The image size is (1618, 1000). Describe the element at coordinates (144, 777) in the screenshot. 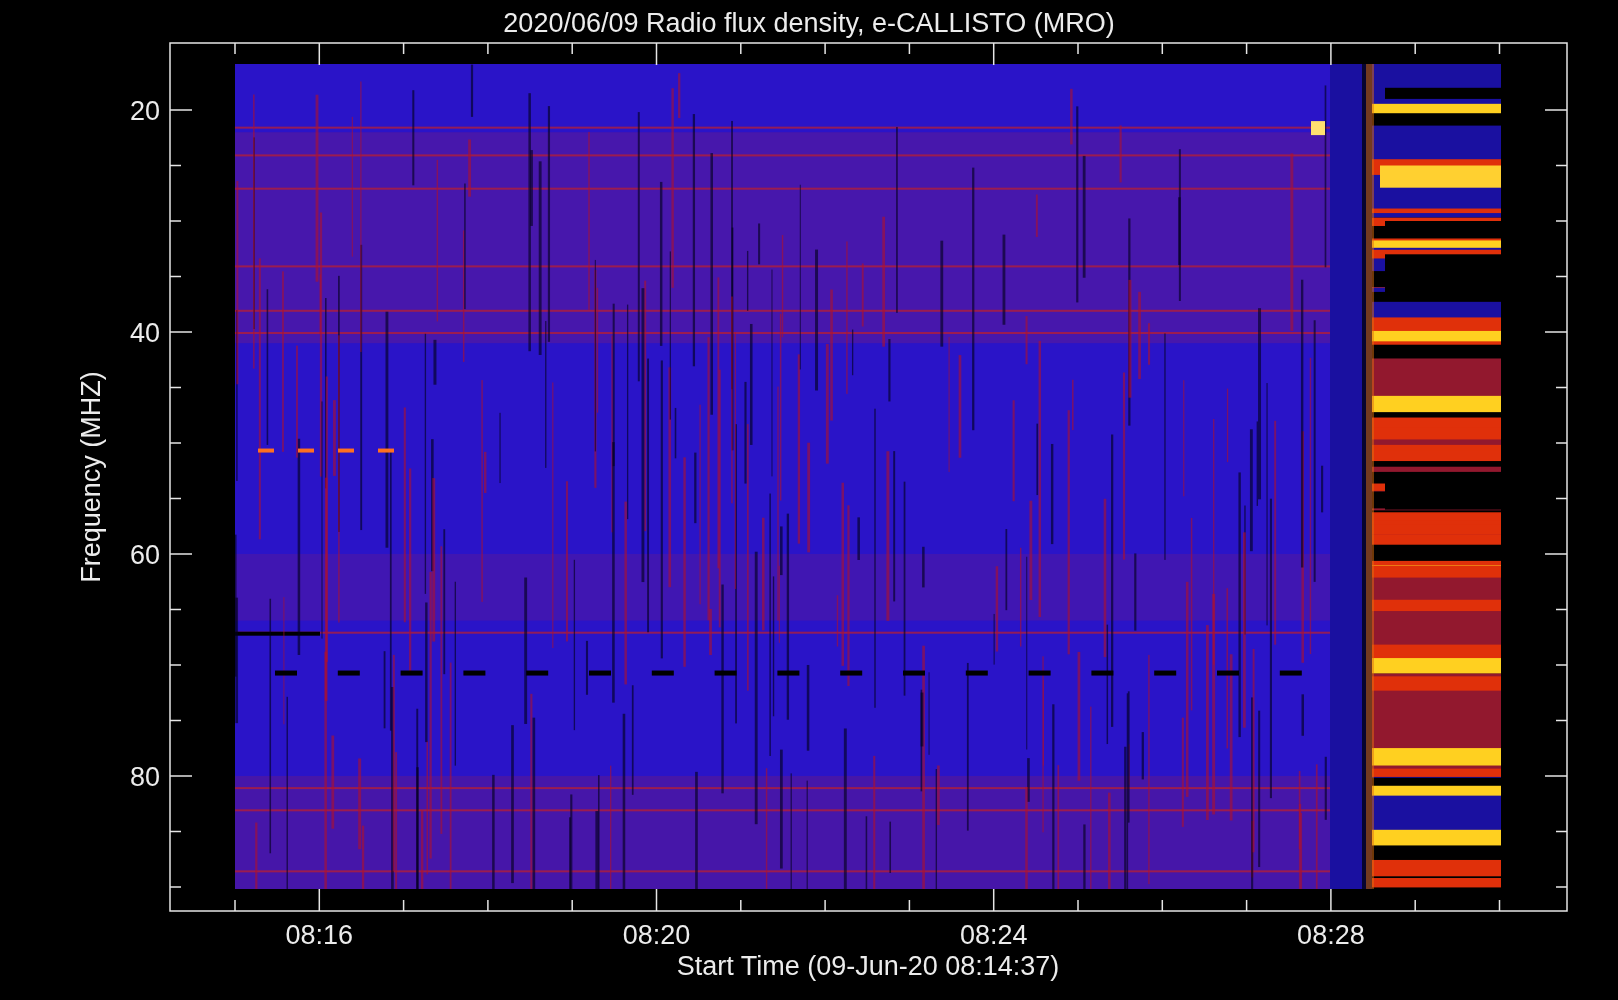

I see `y-tick-label: 80` at that location.